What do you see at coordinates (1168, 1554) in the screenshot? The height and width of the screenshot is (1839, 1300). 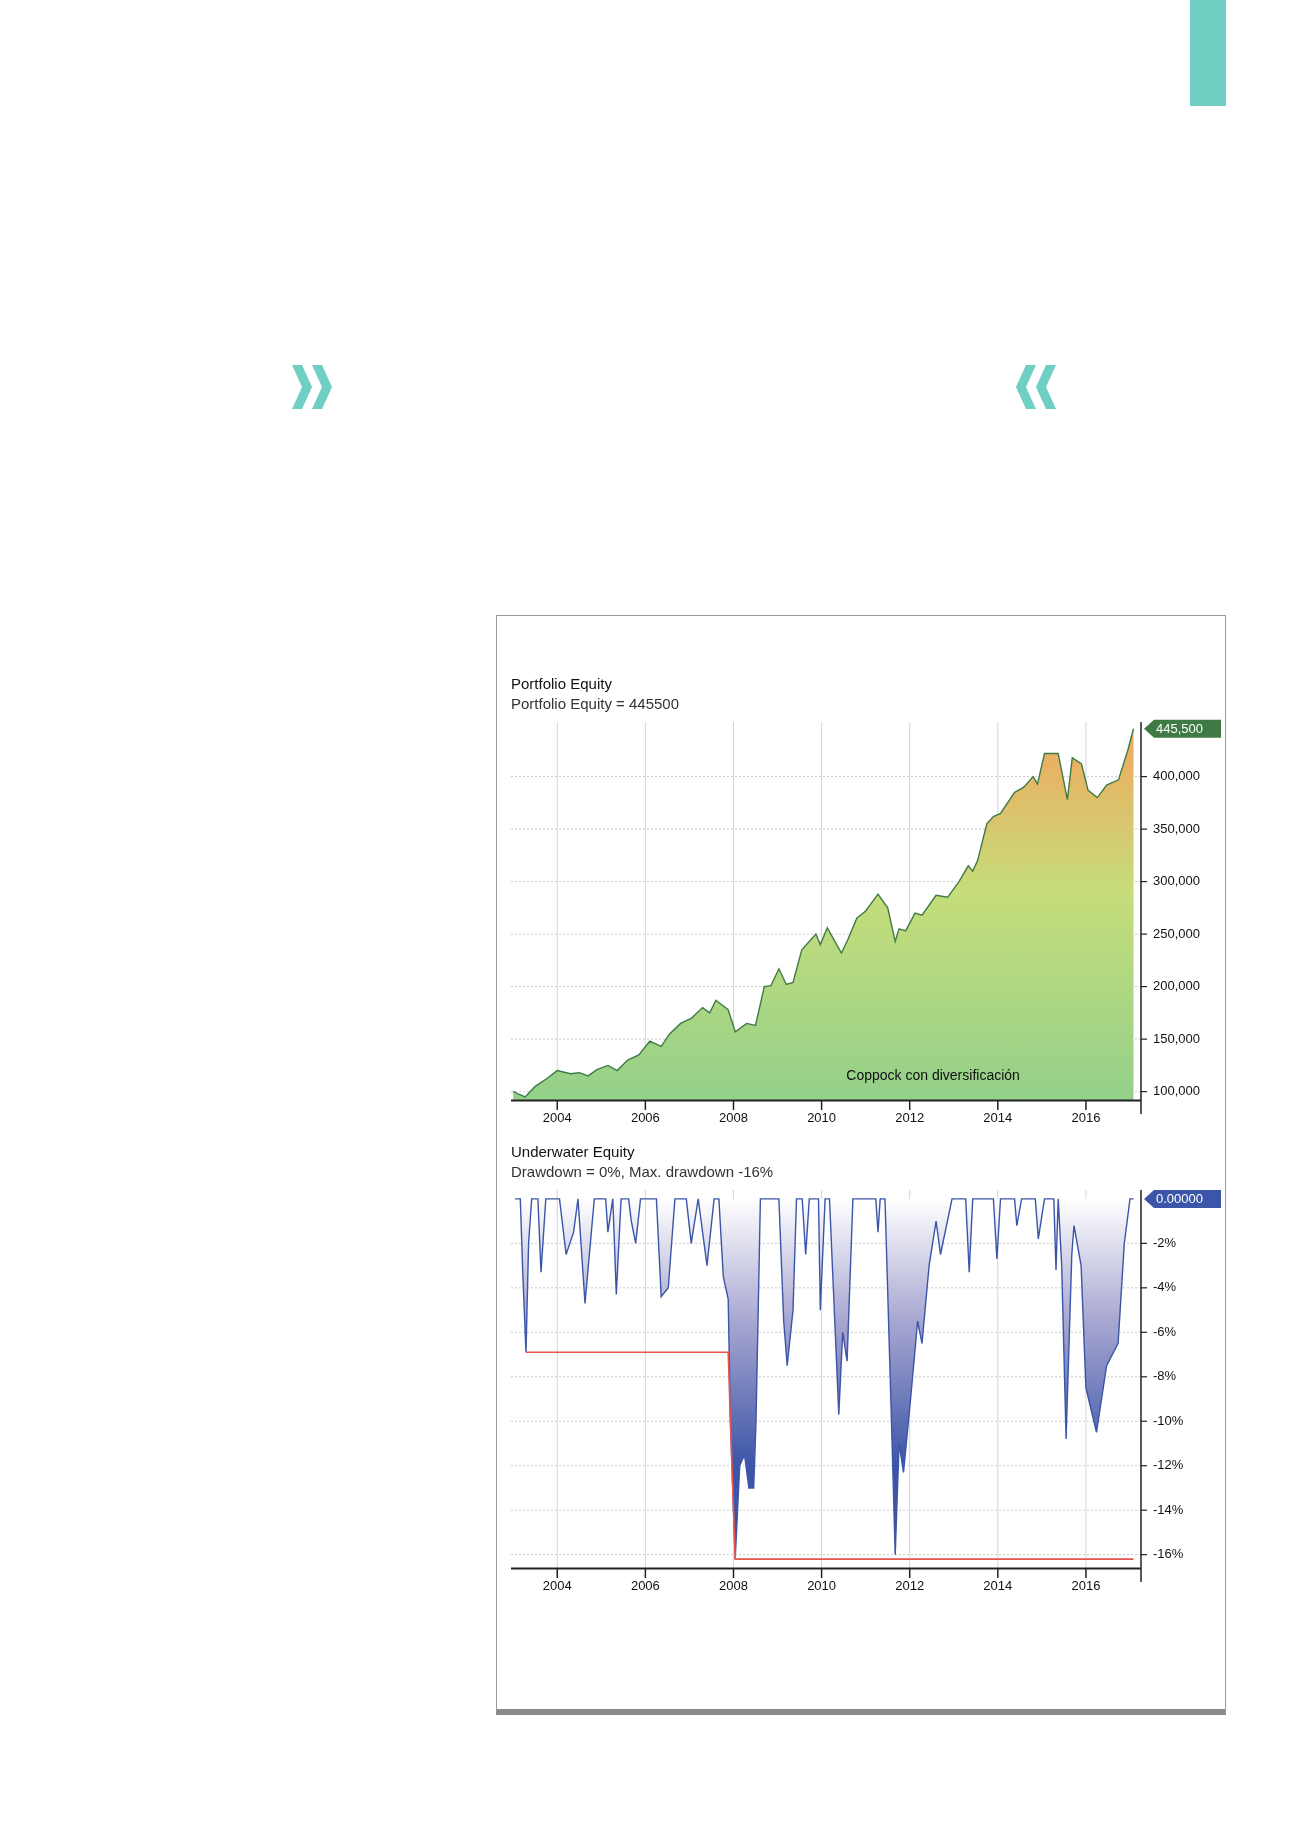 I see `axis-label: -16%` at bounding box center [1168, 1554].